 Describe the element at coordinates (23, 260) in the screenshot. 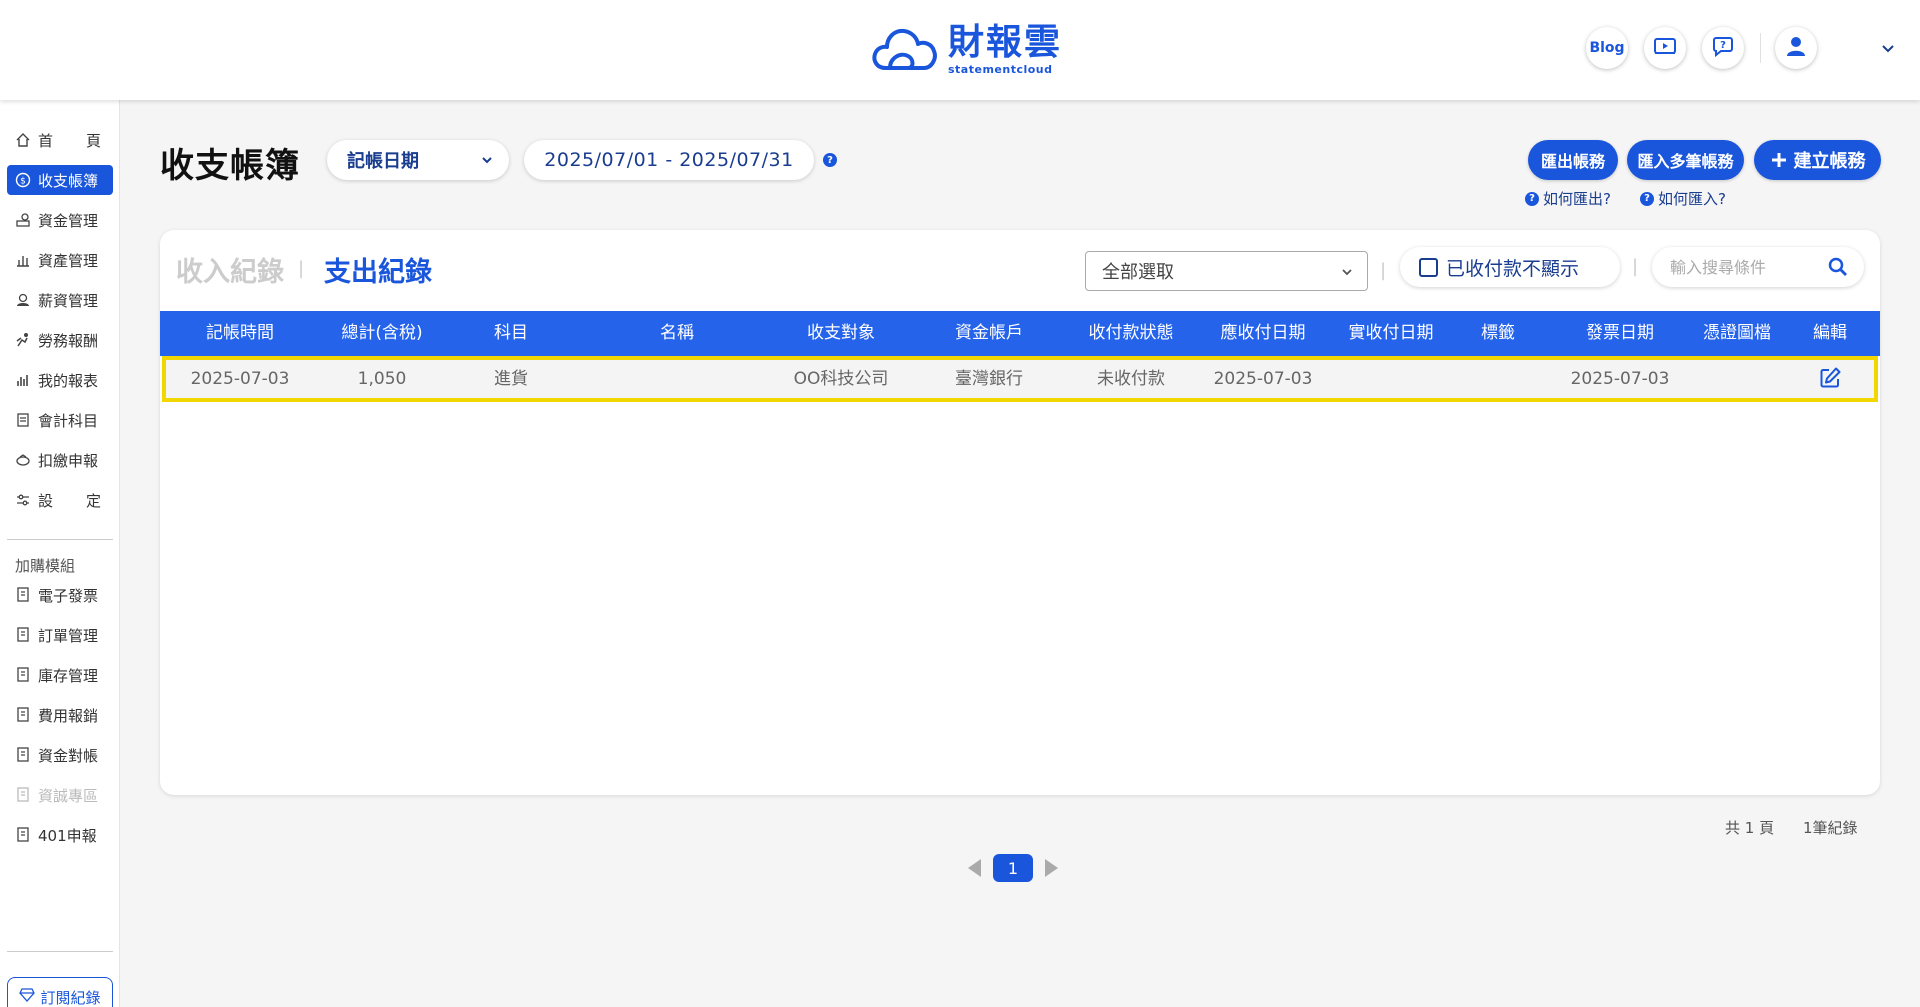

I see `building-chart-icon` at that location.